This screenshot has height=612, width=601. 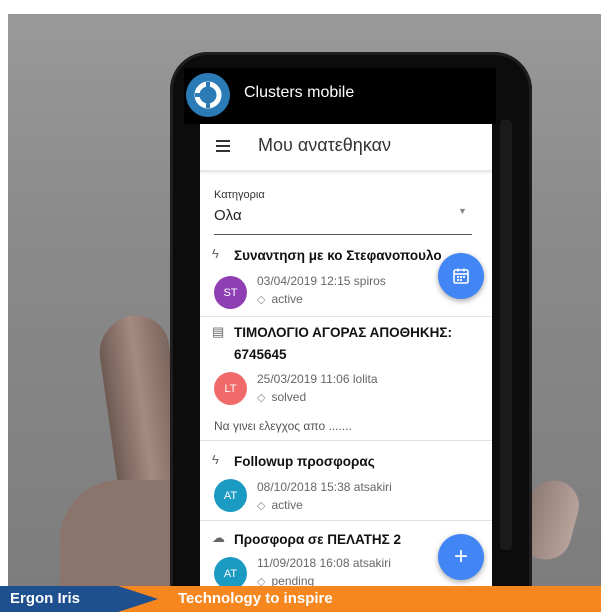 I want to click on item-meta: 25/03/2019 11:06 lolita, so click(x=317, y=379).